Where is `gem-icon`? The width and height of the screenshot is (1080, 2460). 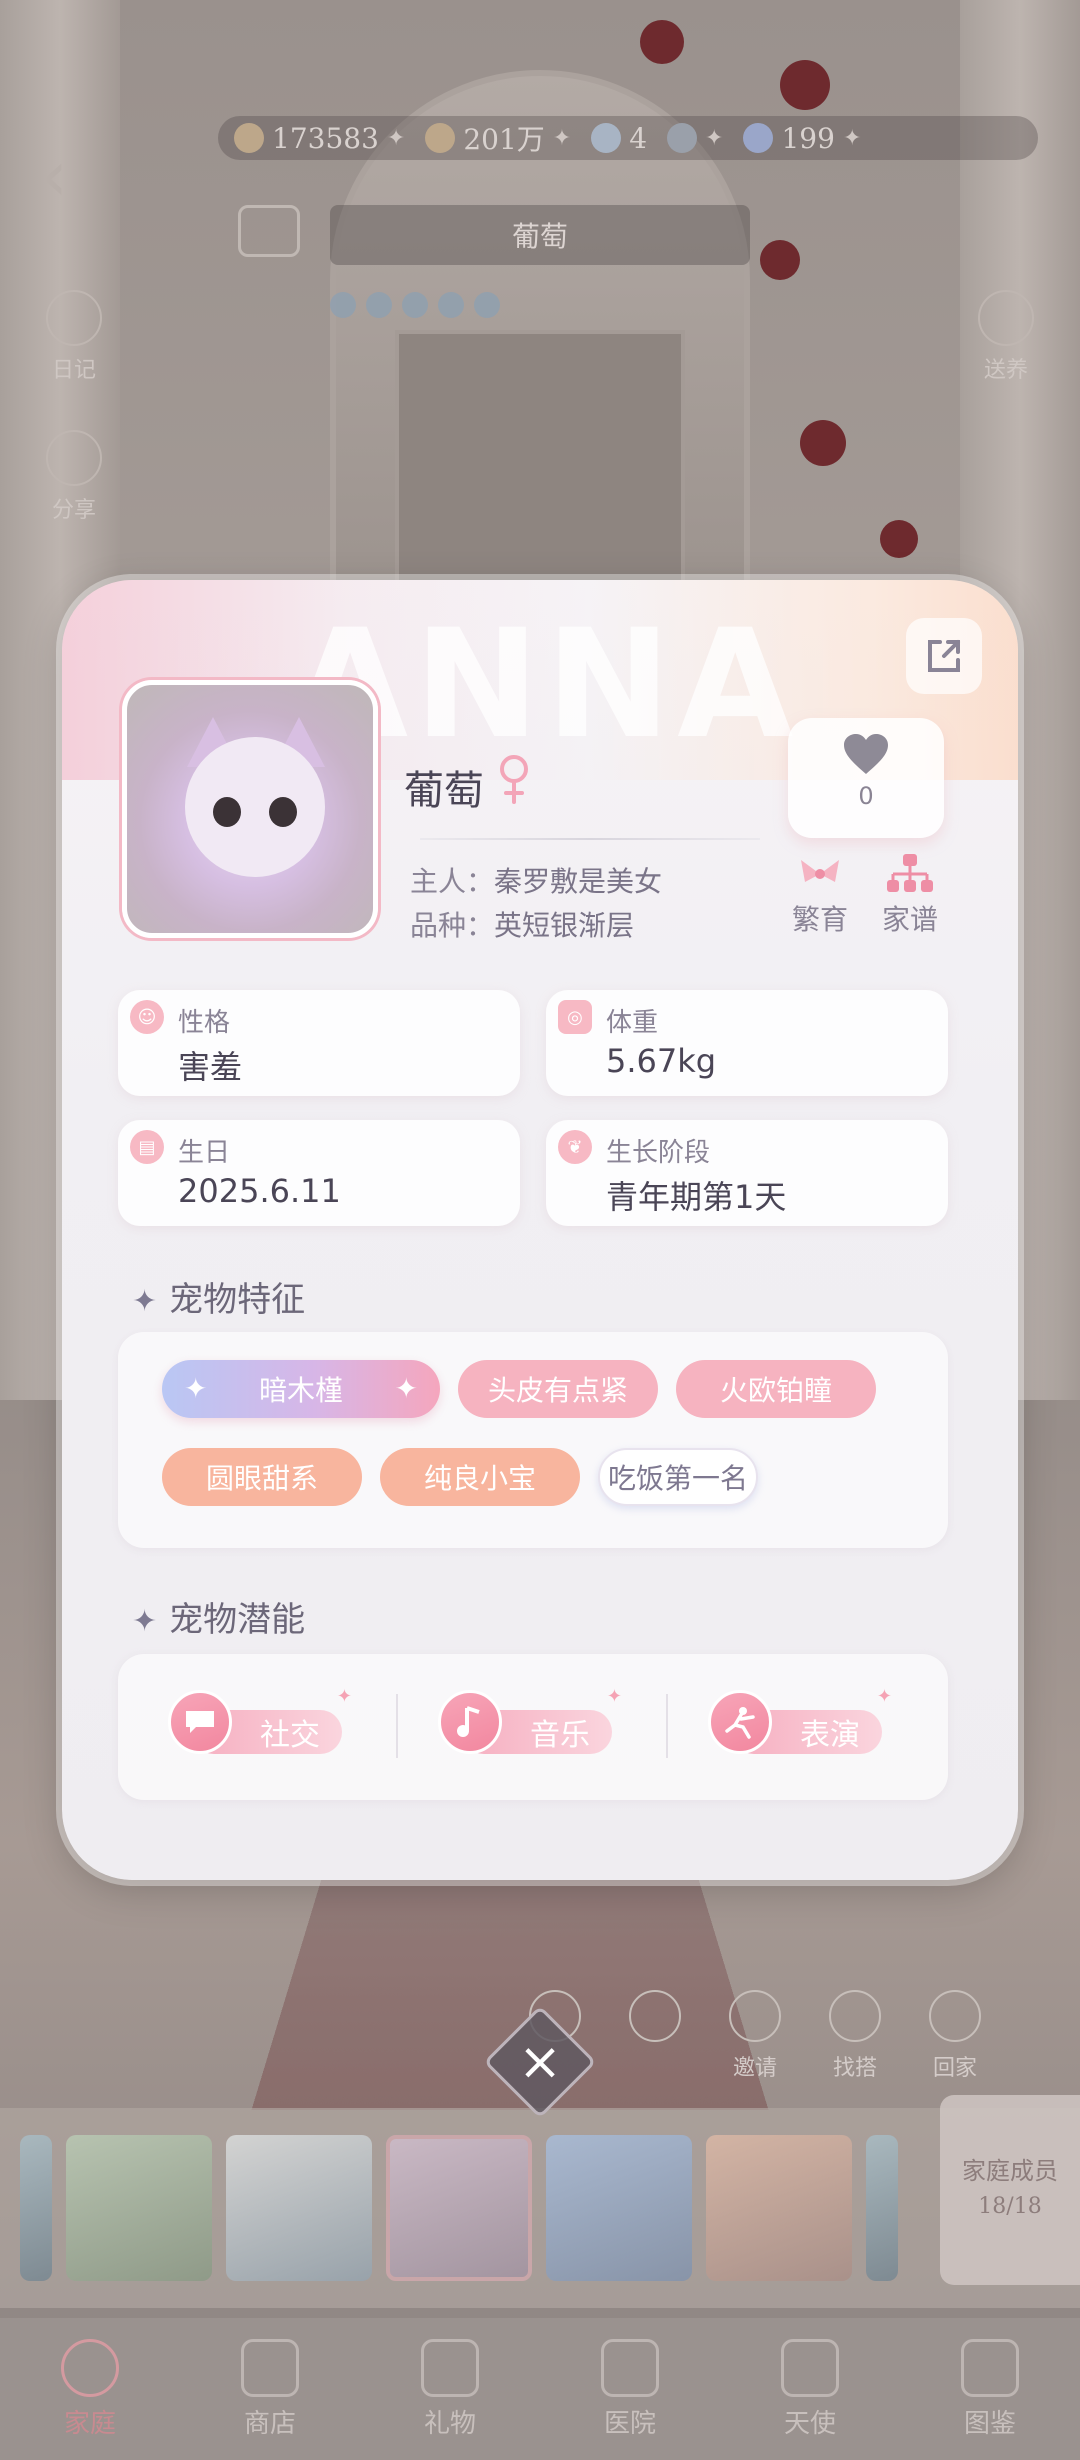 gem-icon is located at coordinates (758, 138).